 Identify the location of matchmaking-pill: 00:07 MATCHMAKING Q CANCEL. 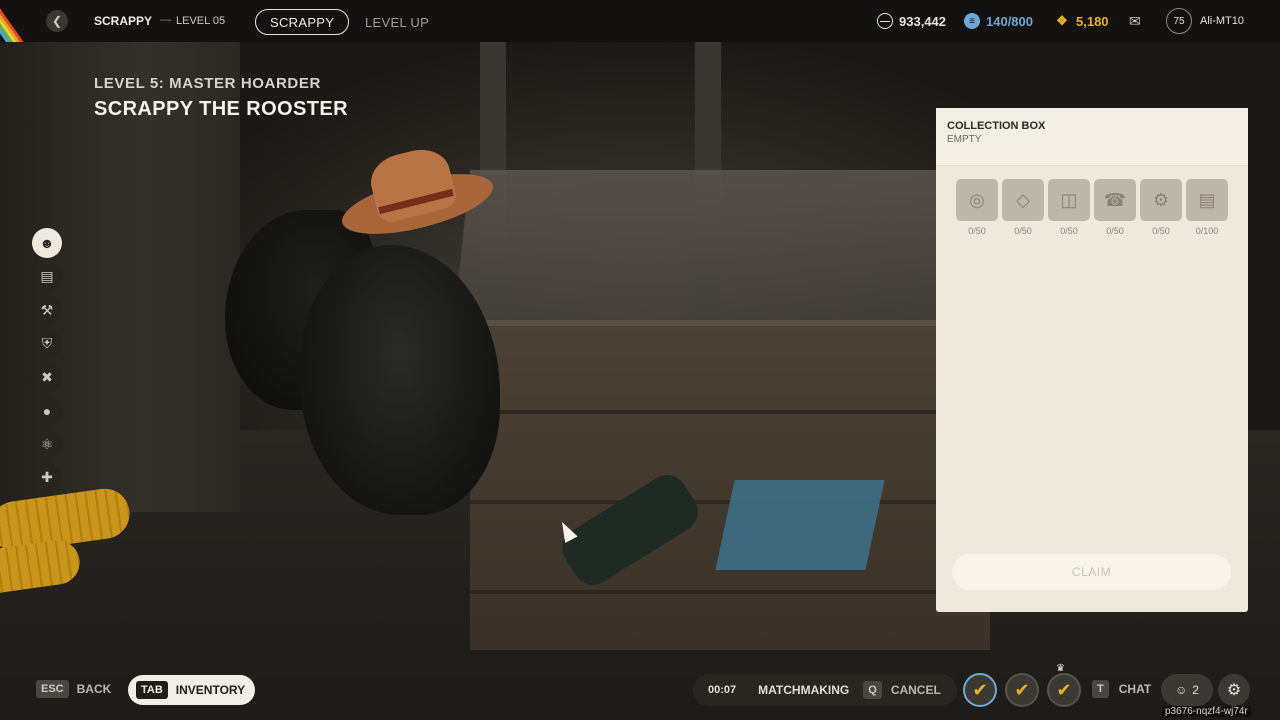
(825, 690).